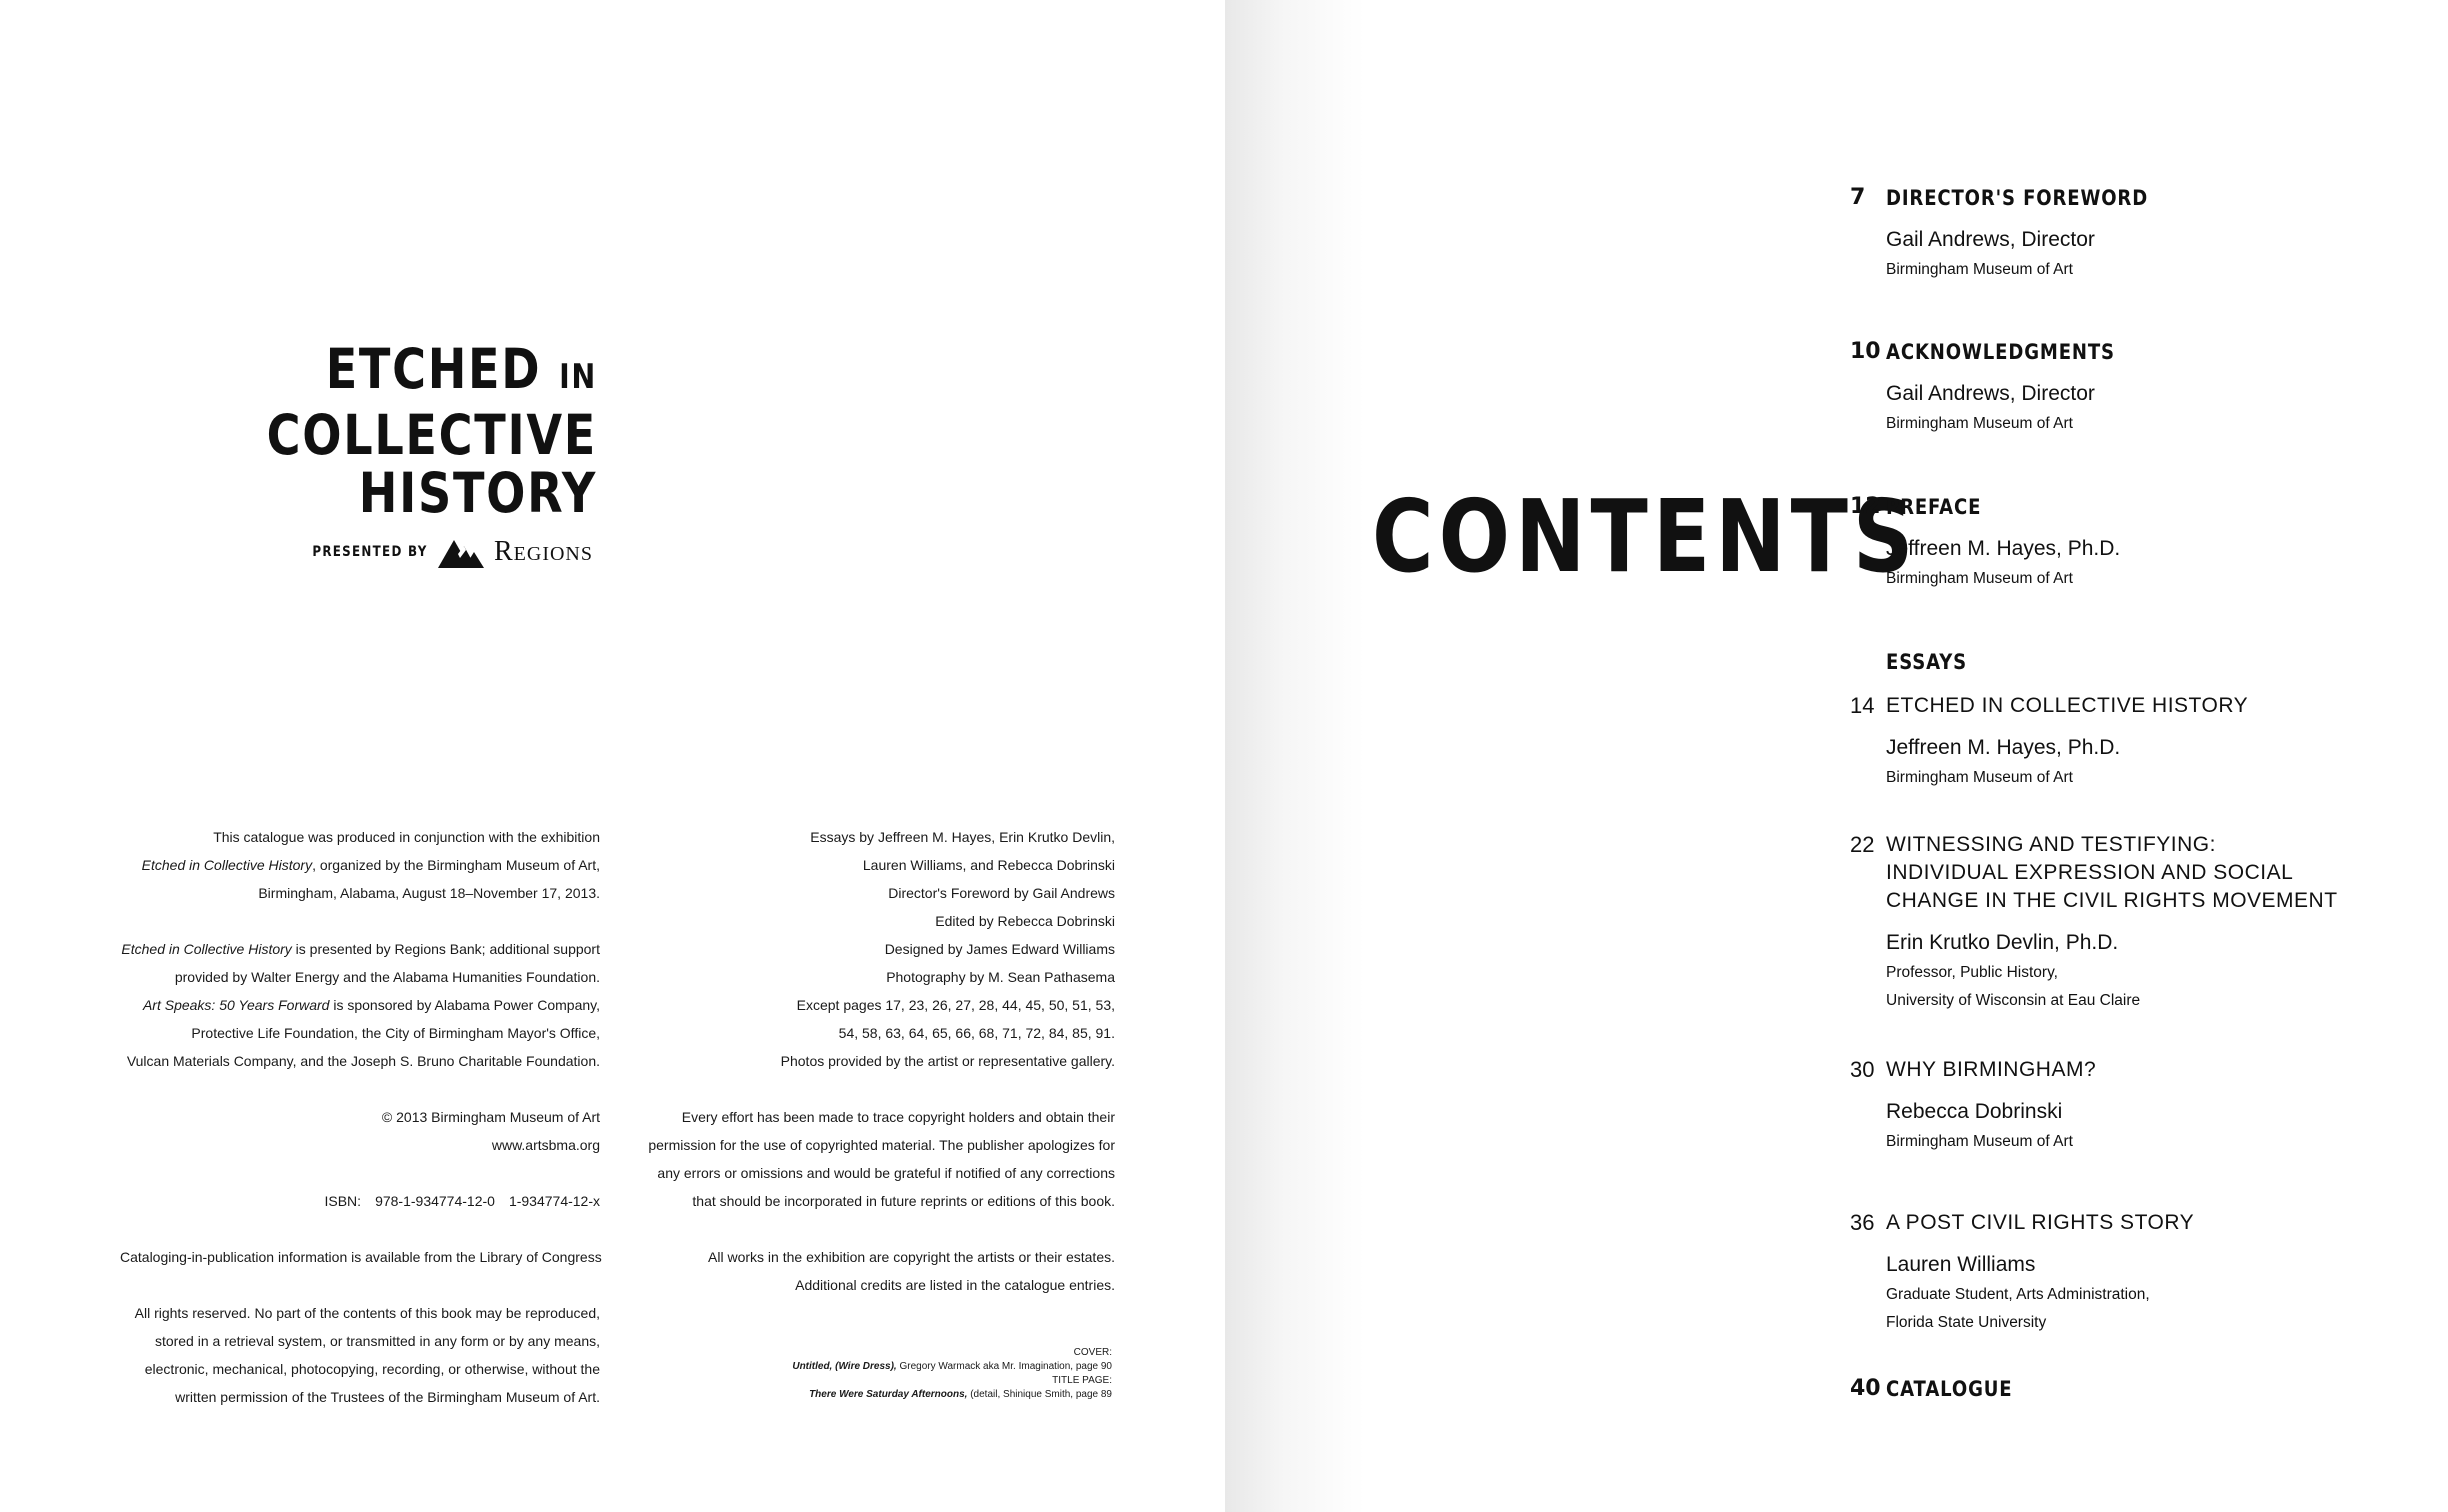  Describe the element at coordinates (2000, 352) in the screenshot. I see `toc-title: ACKNOWLEDGMENTS` at that location.